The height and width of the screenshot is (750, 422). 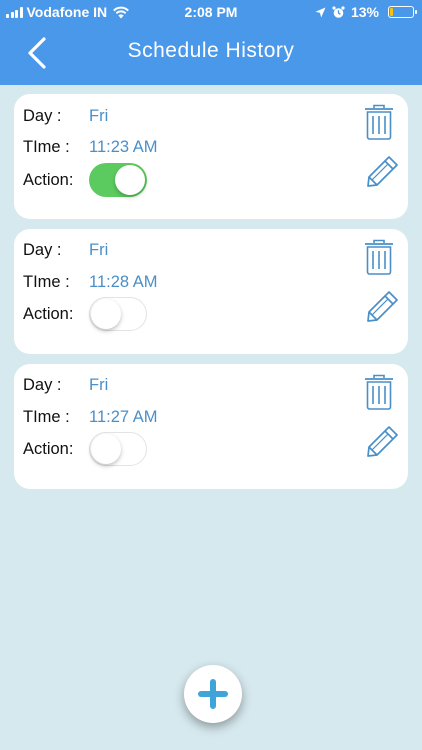 I want to click on time-row: TIme : 11:23 AM, so click(x=90, y=147).